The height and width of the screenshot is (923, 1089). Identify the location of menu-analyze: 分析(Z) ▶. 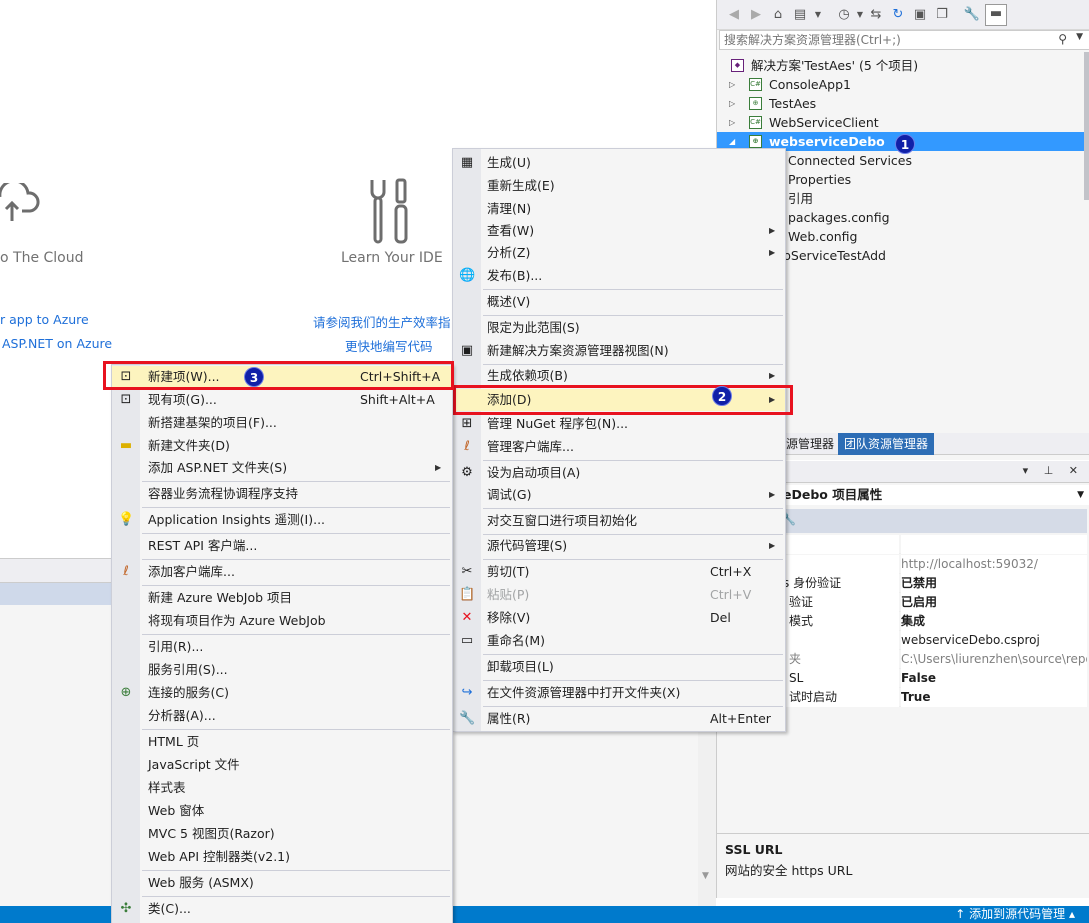
(619, 253).